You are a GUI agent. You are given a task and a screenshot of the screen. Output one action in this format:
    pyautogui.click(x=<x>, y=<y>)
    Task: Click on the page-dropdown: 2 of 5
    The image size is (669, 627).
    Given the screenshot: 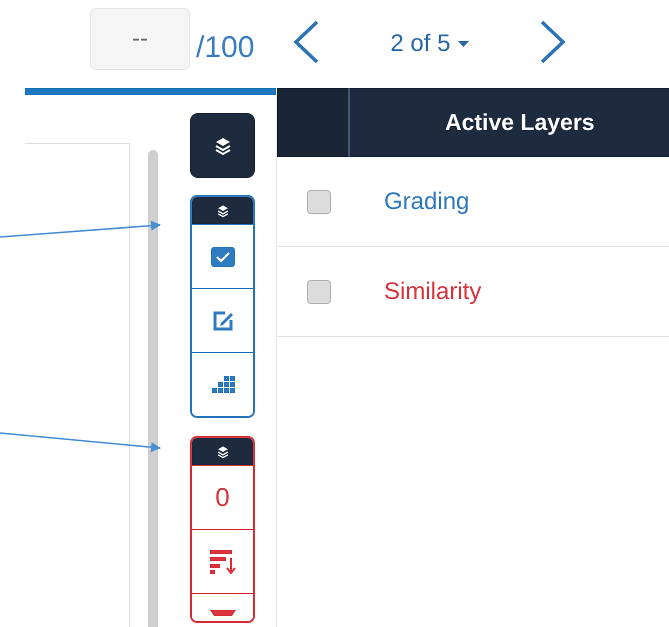 What is the action you would take?
    pyautogui.click(x=430, y=44)
    